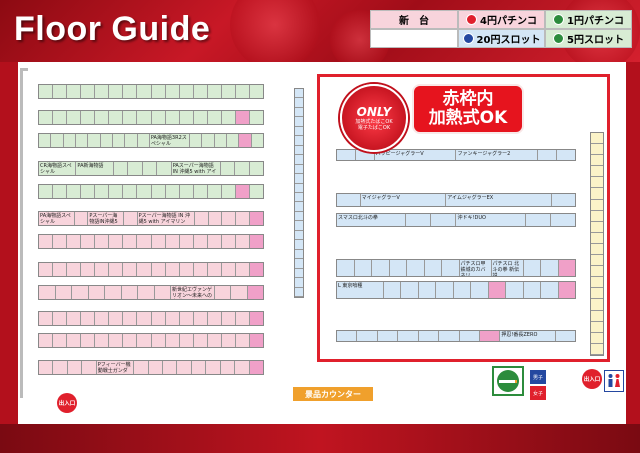 The image size is (640, 453). I want to click on machine-block: PAスーパー海物語 IN 沖縄5 with アイマリン, so click(196, 168).